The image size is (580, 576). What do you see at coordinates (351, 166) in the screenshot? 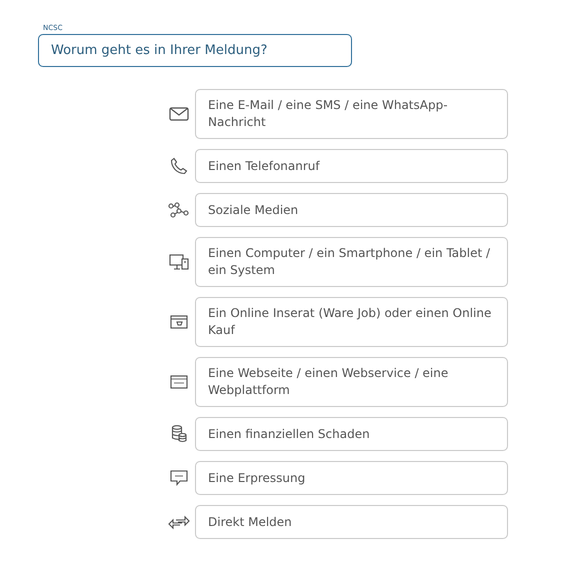
I see `option-button: Einen Telefonanruf` at bounding box center [351, 166].